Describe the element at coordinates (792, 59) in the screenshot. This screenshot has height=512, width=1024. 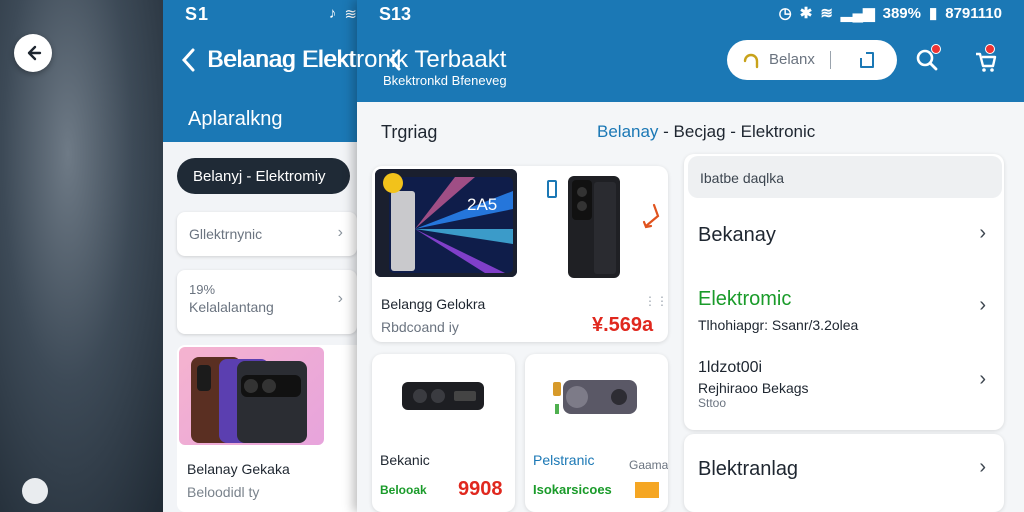
I see `search-placeholder: Belanx` at that location.